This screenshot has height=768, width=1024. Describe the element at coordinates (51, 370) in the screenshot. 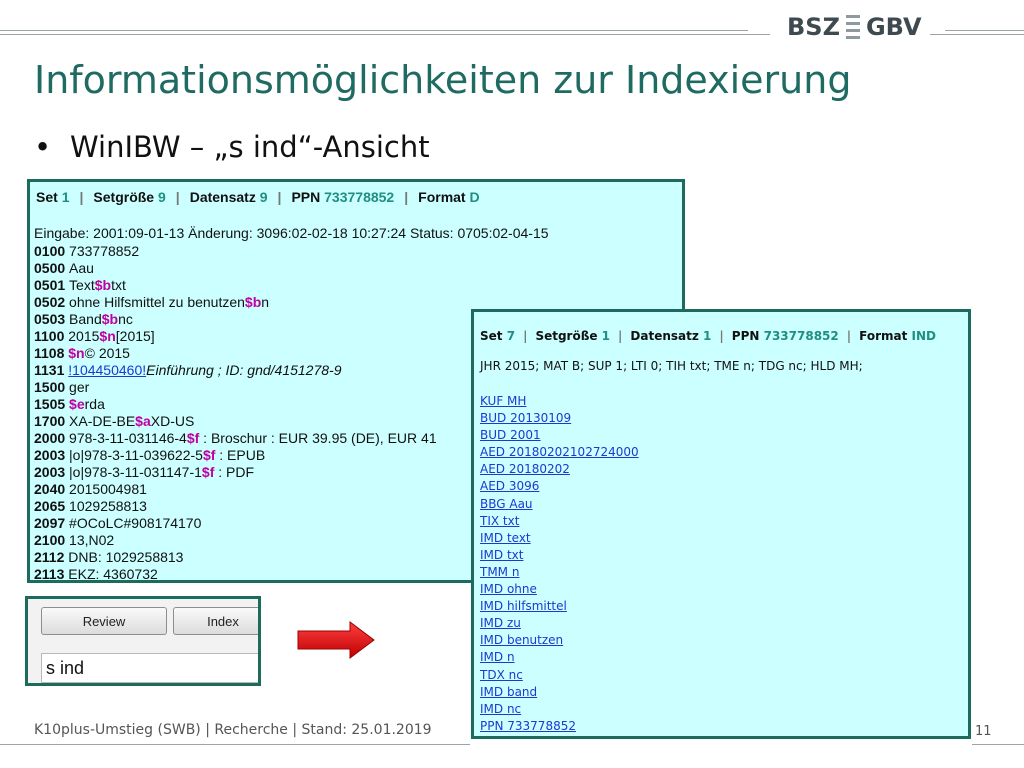

I see `field-tag: 1131` at that location.